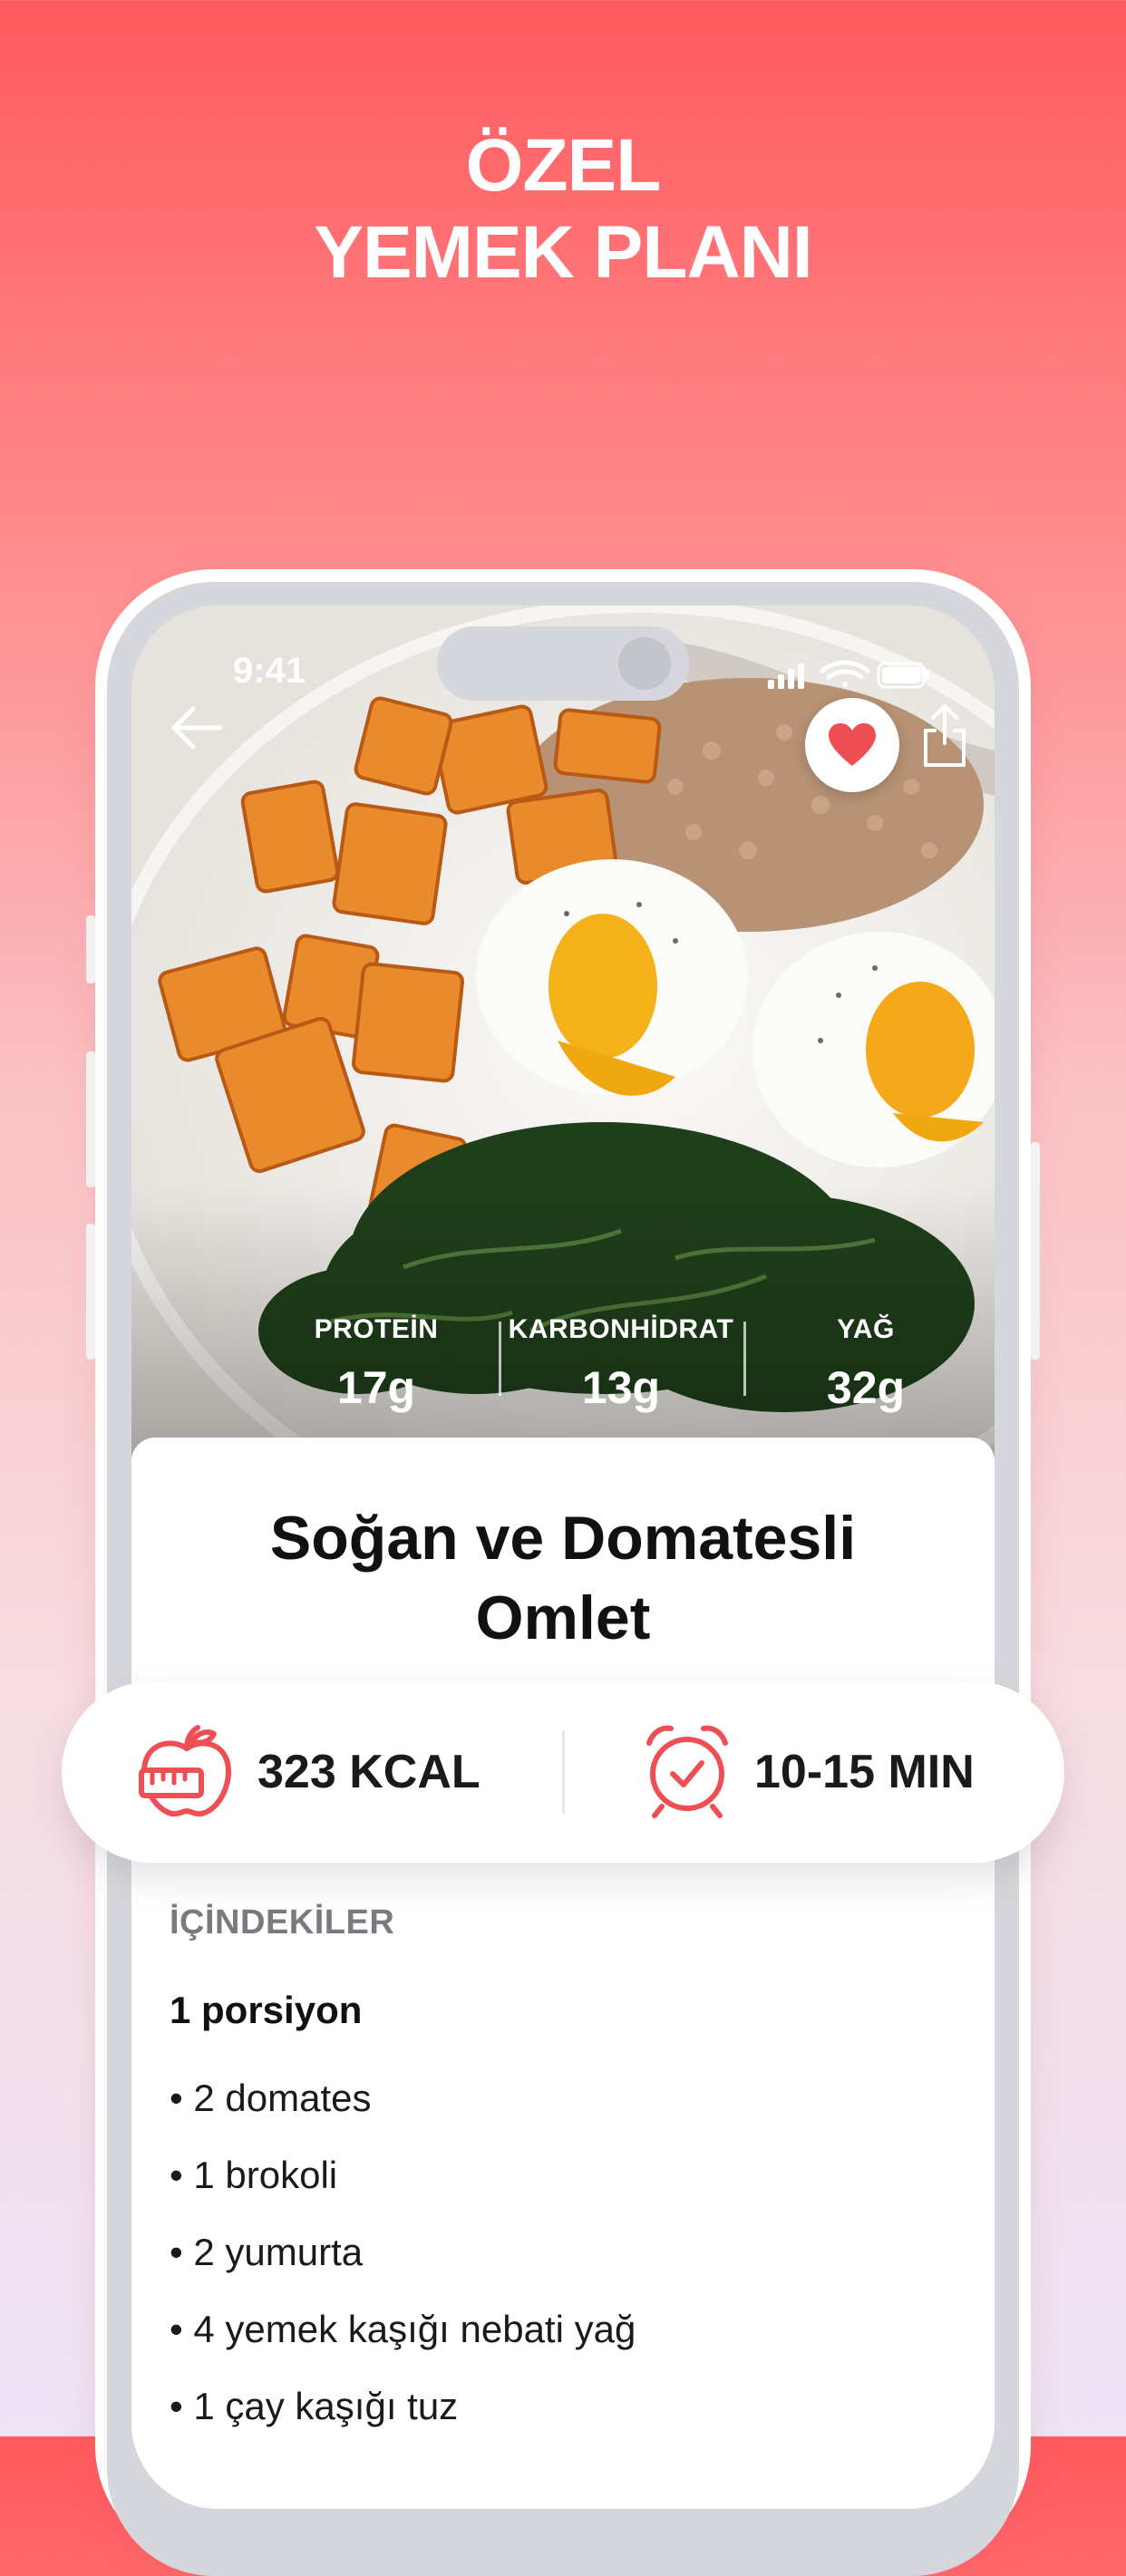 This screenshot has height=2576, width=1126. Describe the element at coordinates (403, 2114) in the screenshot. I see `ingredient-item: 2 domates` at that location.